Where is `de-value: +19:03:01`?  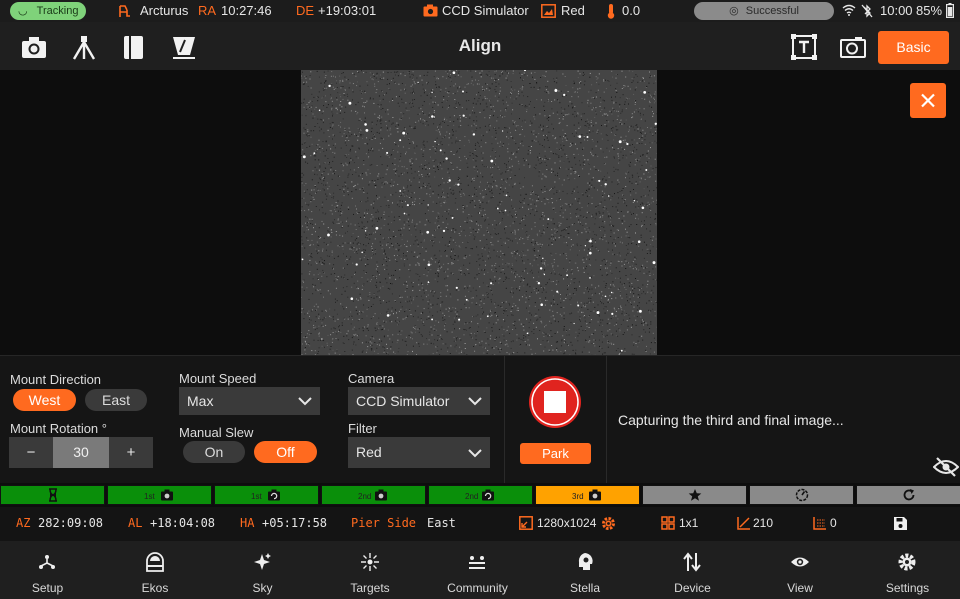 de-value: +19:03:01 is located at coordinates (347, 10).